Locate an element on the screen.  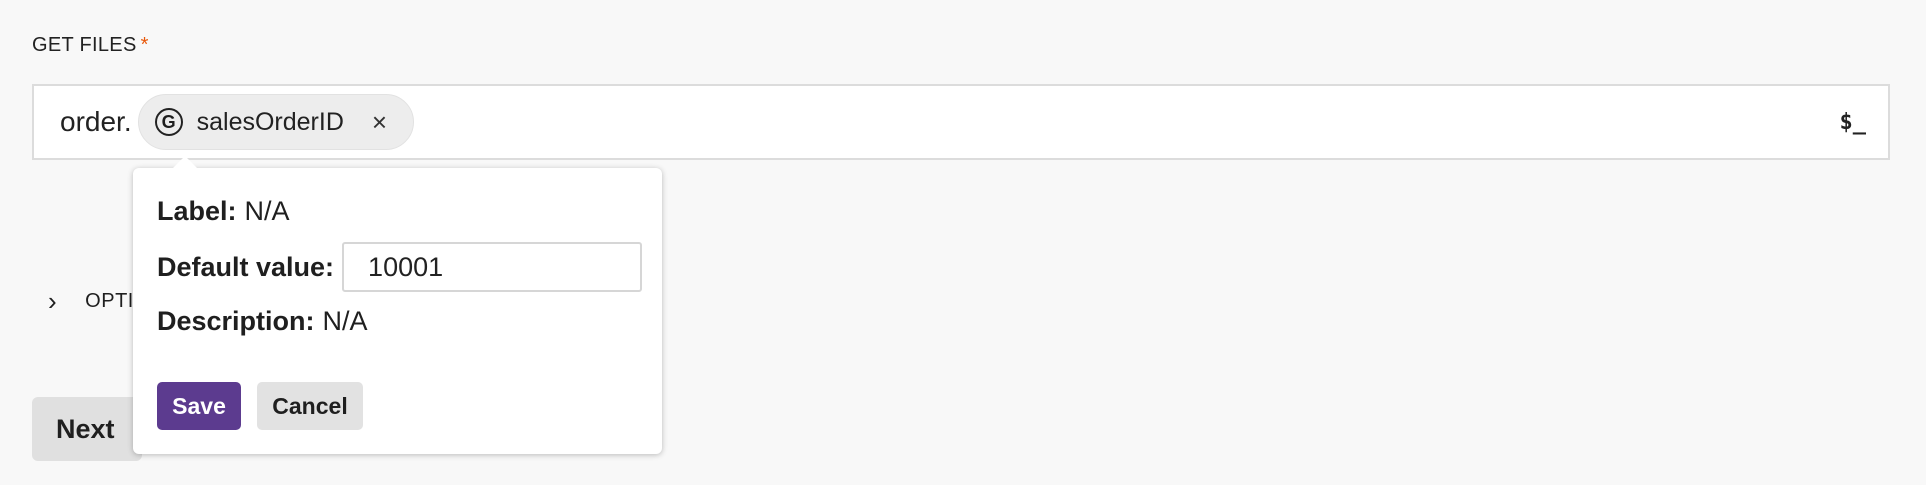
variable-chip: G salesOrderID × is located at coordinates (276, 122).